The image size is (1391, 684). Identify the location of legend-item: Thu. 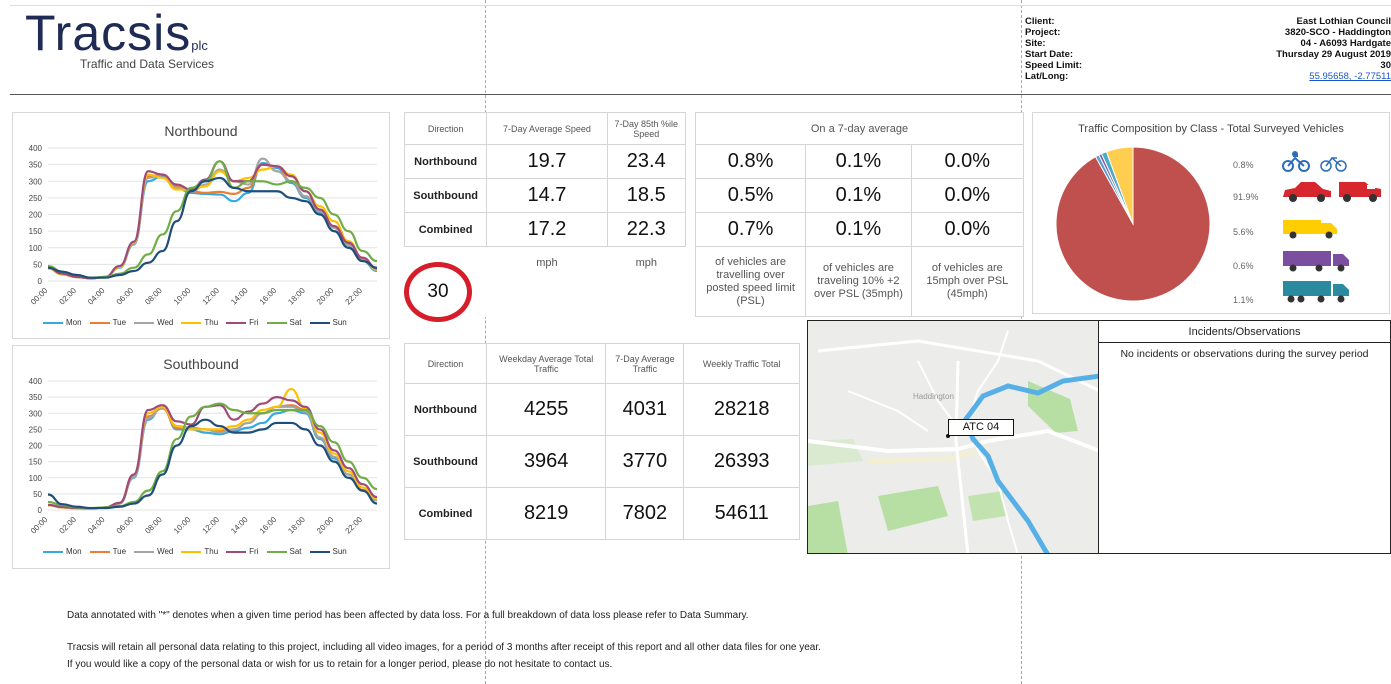
(199, 322).